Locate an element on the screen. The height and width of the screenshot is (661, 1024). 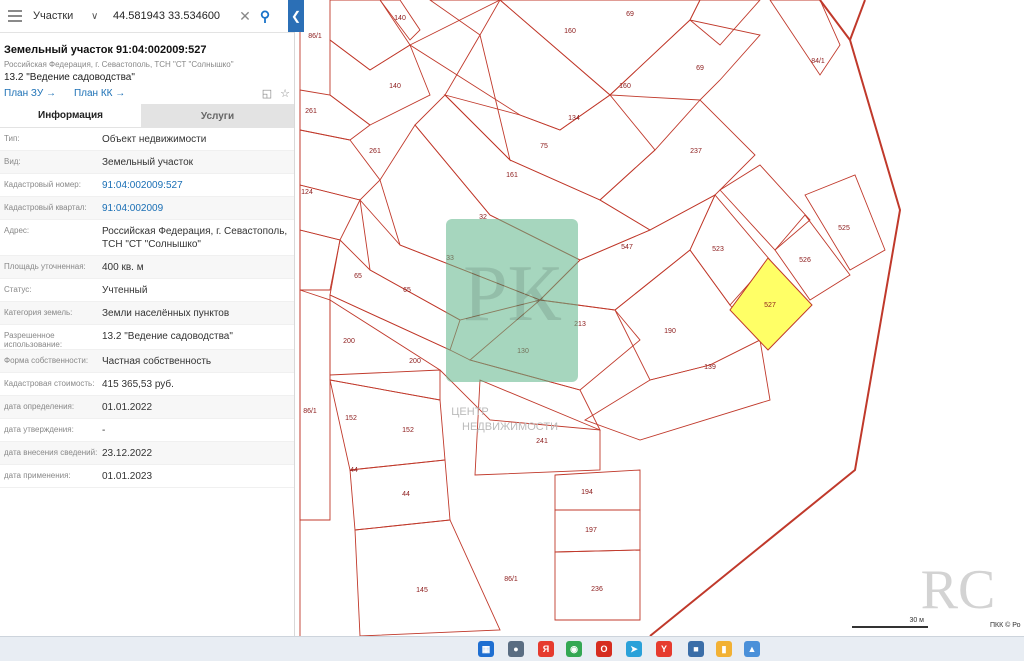
table-row: дата применения: 01.01.2023 is located at coordinates (147, 476).